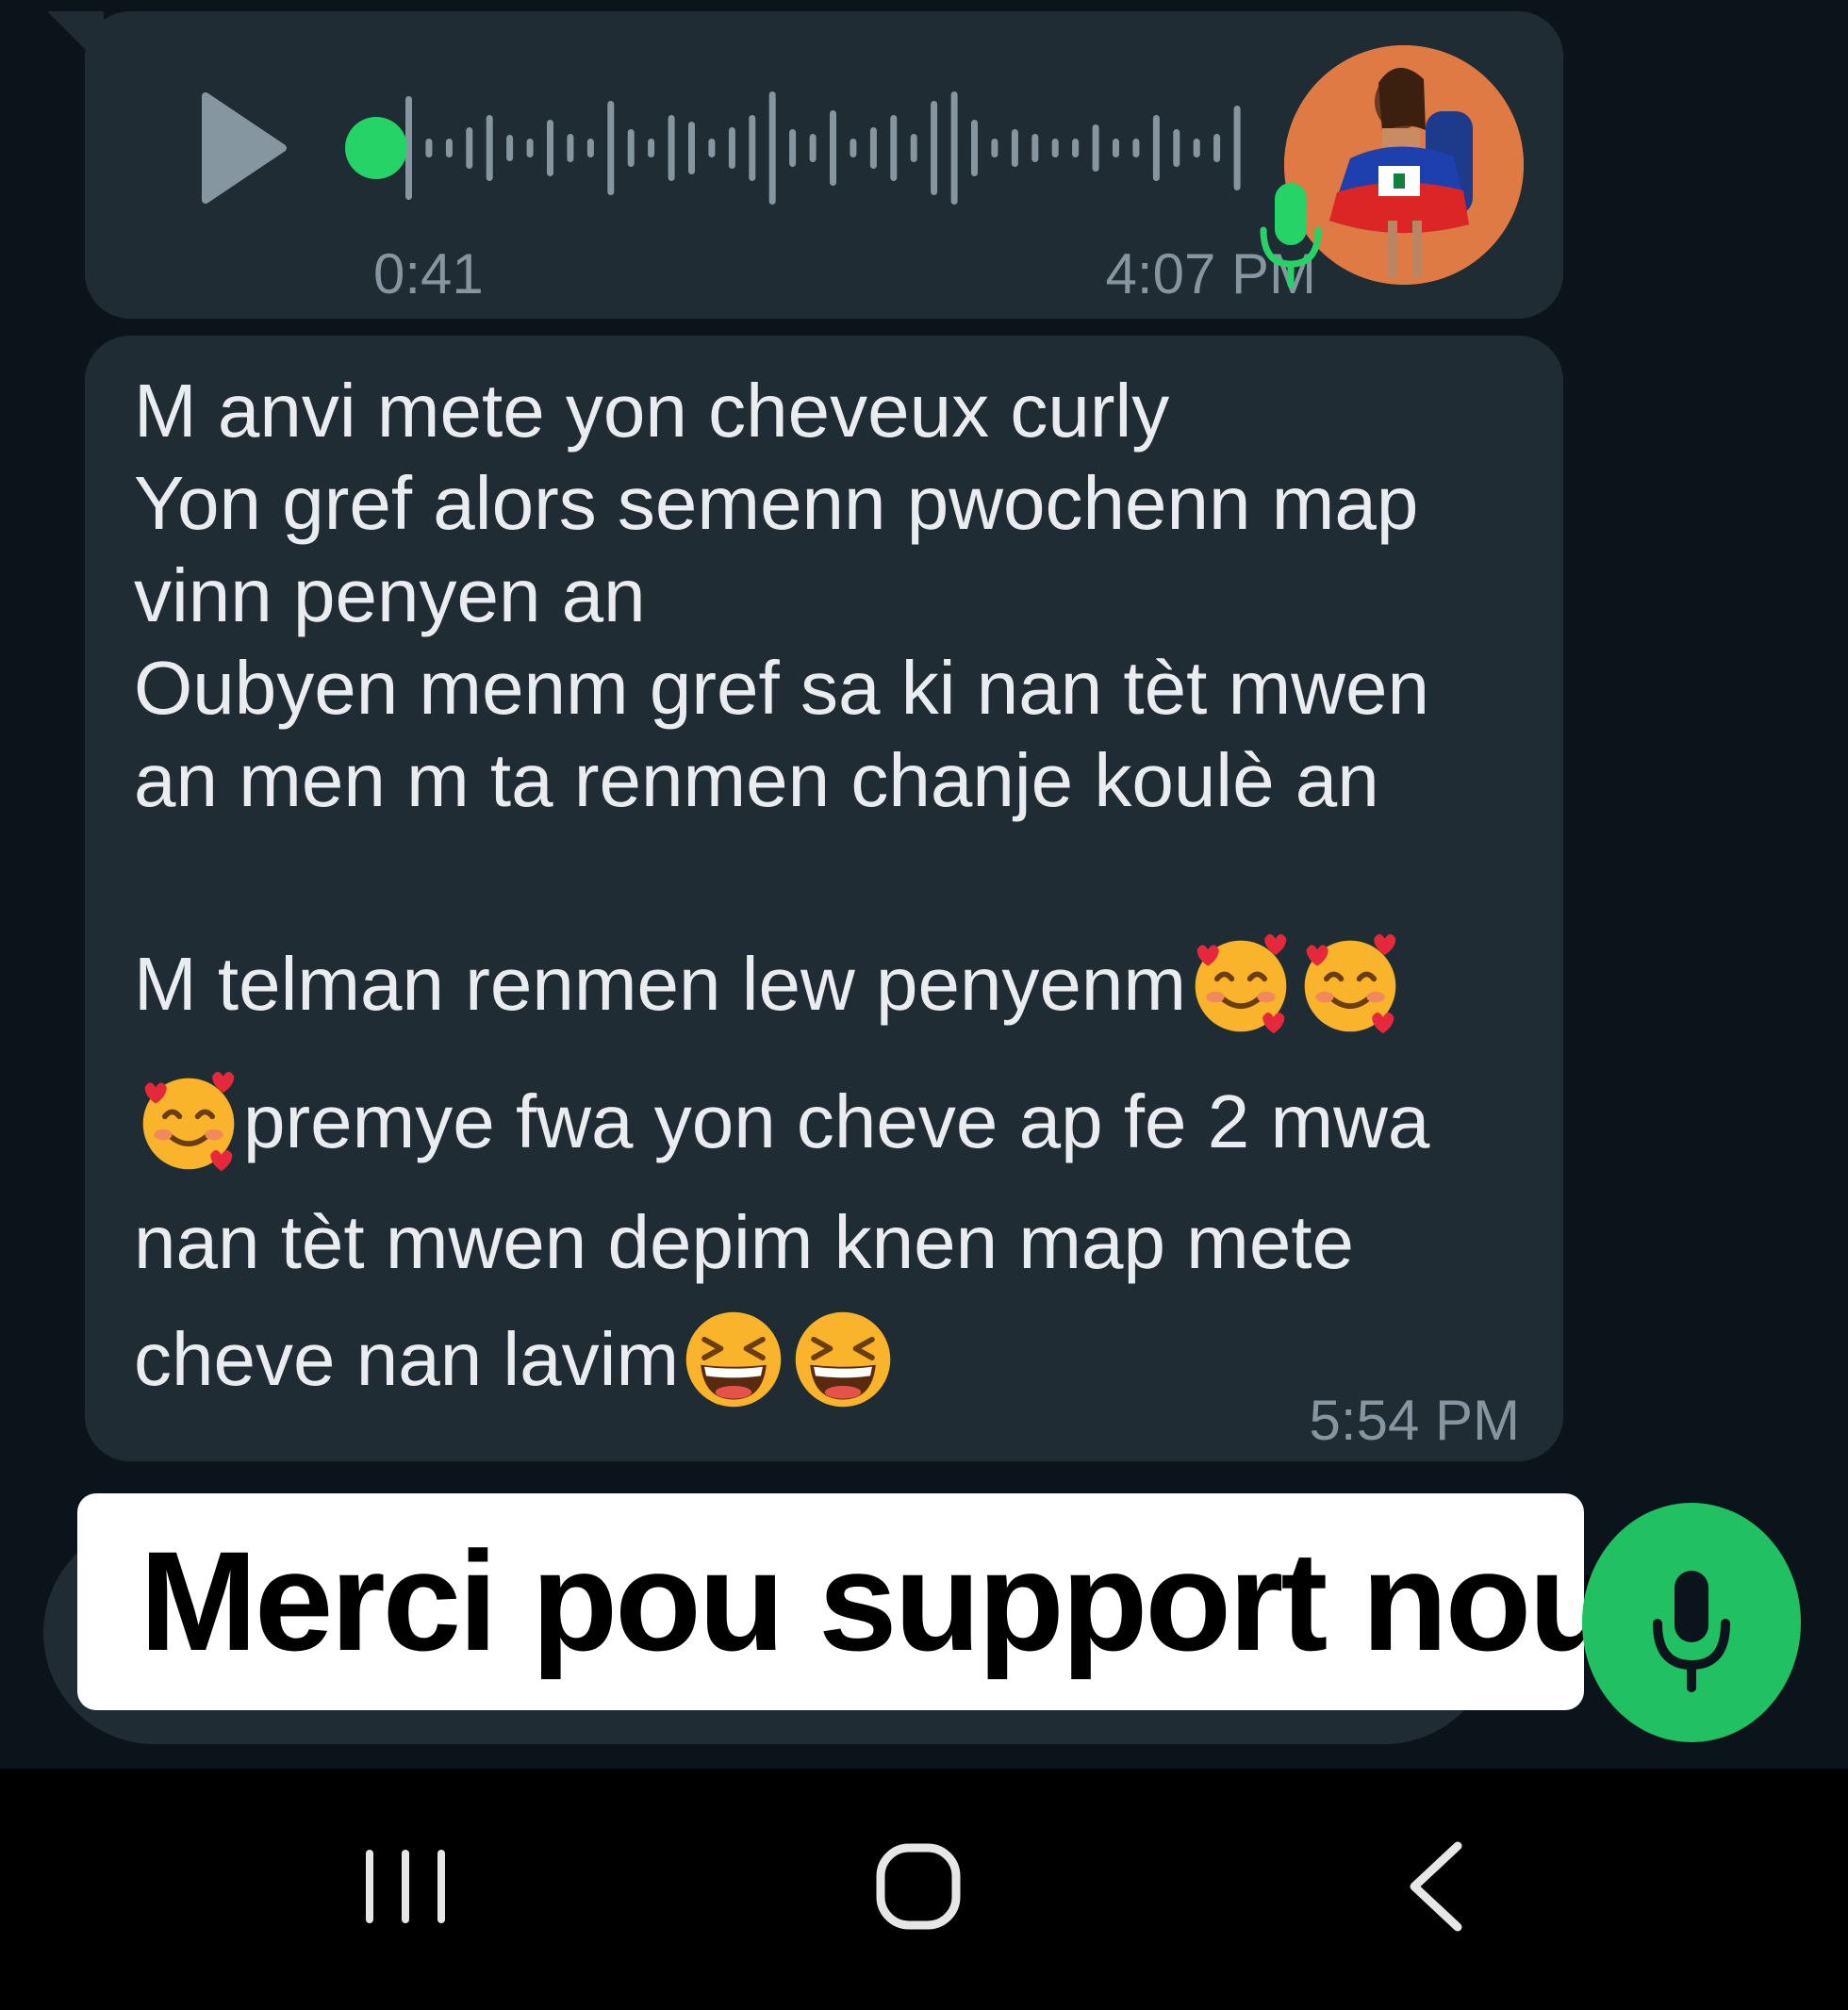  Describe the element at coordinates (781, 688) in the screenshot. I see `message-line: Oubyen menm gref sa ki nan tèt mwen` at that location.